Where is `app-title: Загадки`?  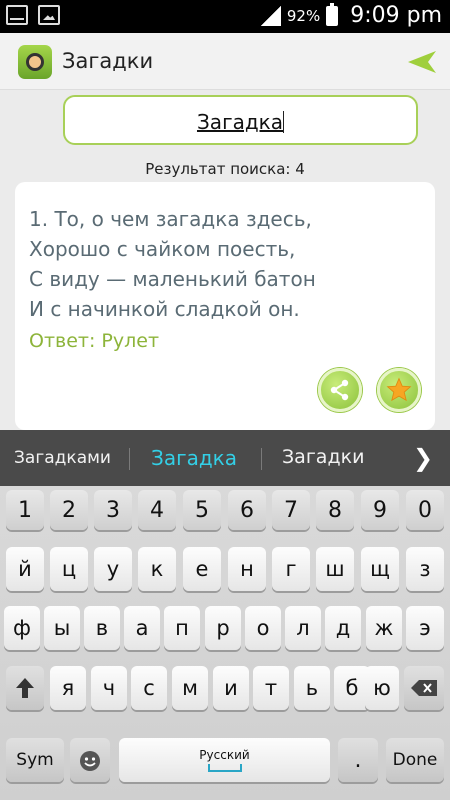
app-title: Загадки is located at coordinates (108, 61).